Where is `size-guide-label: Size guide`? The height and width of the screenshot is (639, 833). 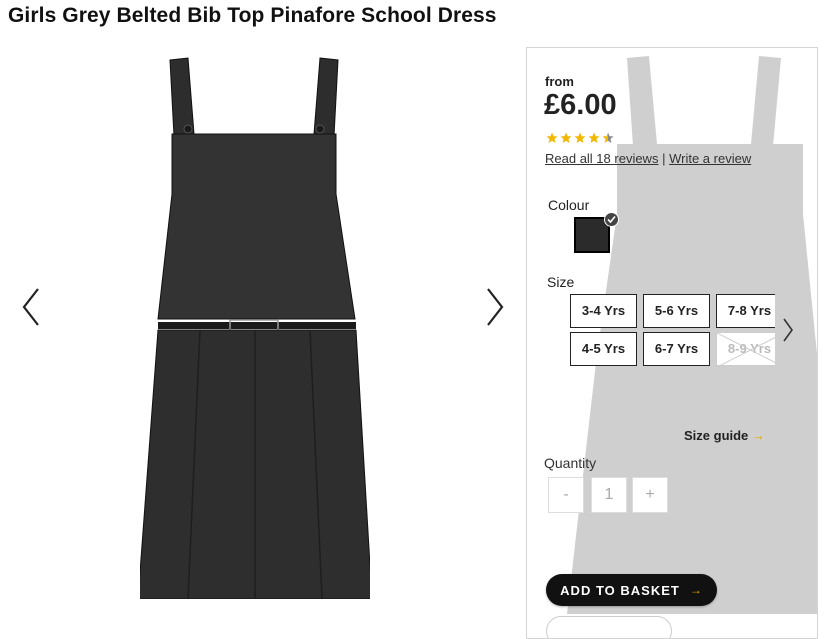 size-guide-label: Size guide is located at coordinates (716, 435).